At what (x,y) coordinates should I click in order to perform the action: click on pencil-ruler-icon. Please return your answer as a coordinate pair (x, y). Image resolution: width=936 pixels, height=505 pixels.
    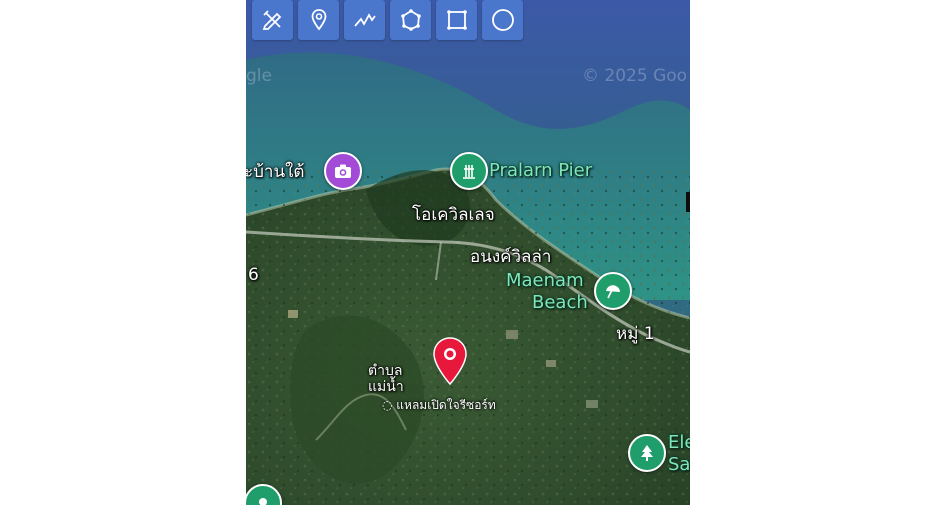
    Looking at the image, I should click on (271, 20).